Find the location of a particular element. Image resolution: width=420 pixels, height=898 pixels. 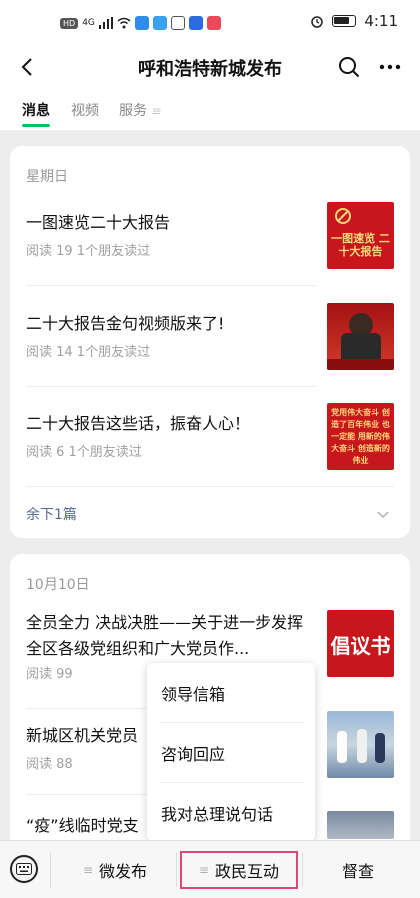

menu-item-message-to-premier: 我对总理说句话 is located at coordinates (231, 812).